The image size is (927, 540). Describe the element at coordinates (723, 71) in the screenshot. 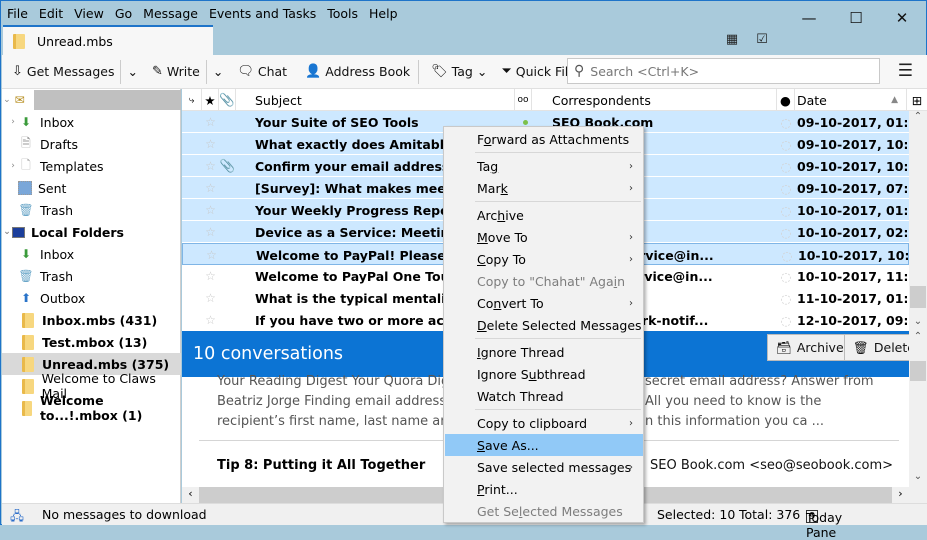

I see `search-input: ⚲ Search <Ctrl+K>` at that location.